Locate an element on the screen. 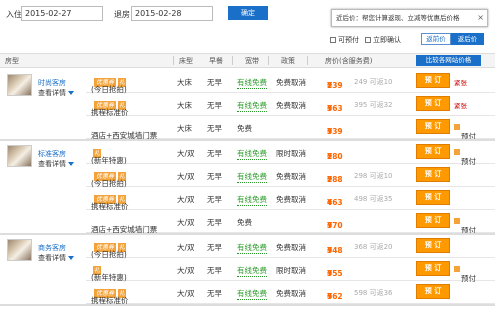  checkout-date-input: 2015-02-28 is located at coordinates (172, 13).